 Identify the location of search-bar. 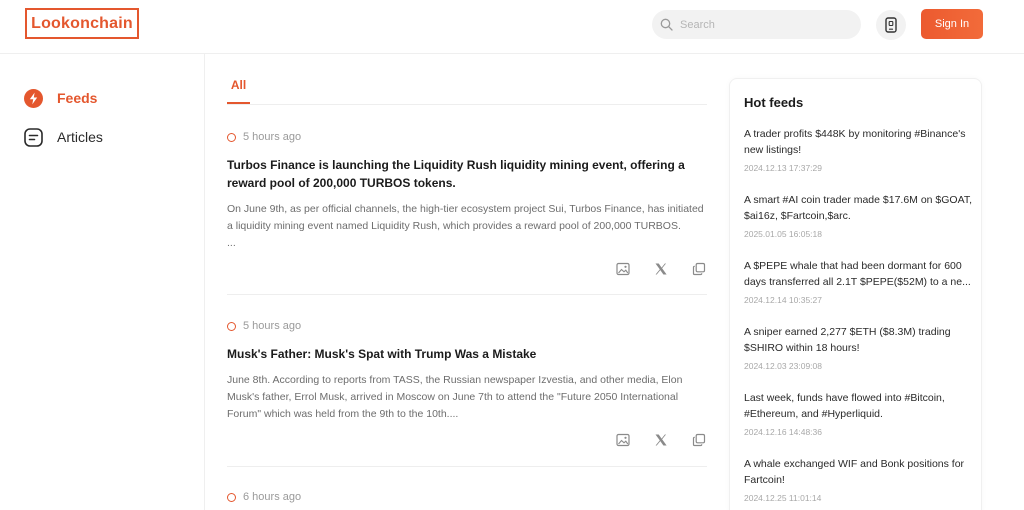
(756, 24).